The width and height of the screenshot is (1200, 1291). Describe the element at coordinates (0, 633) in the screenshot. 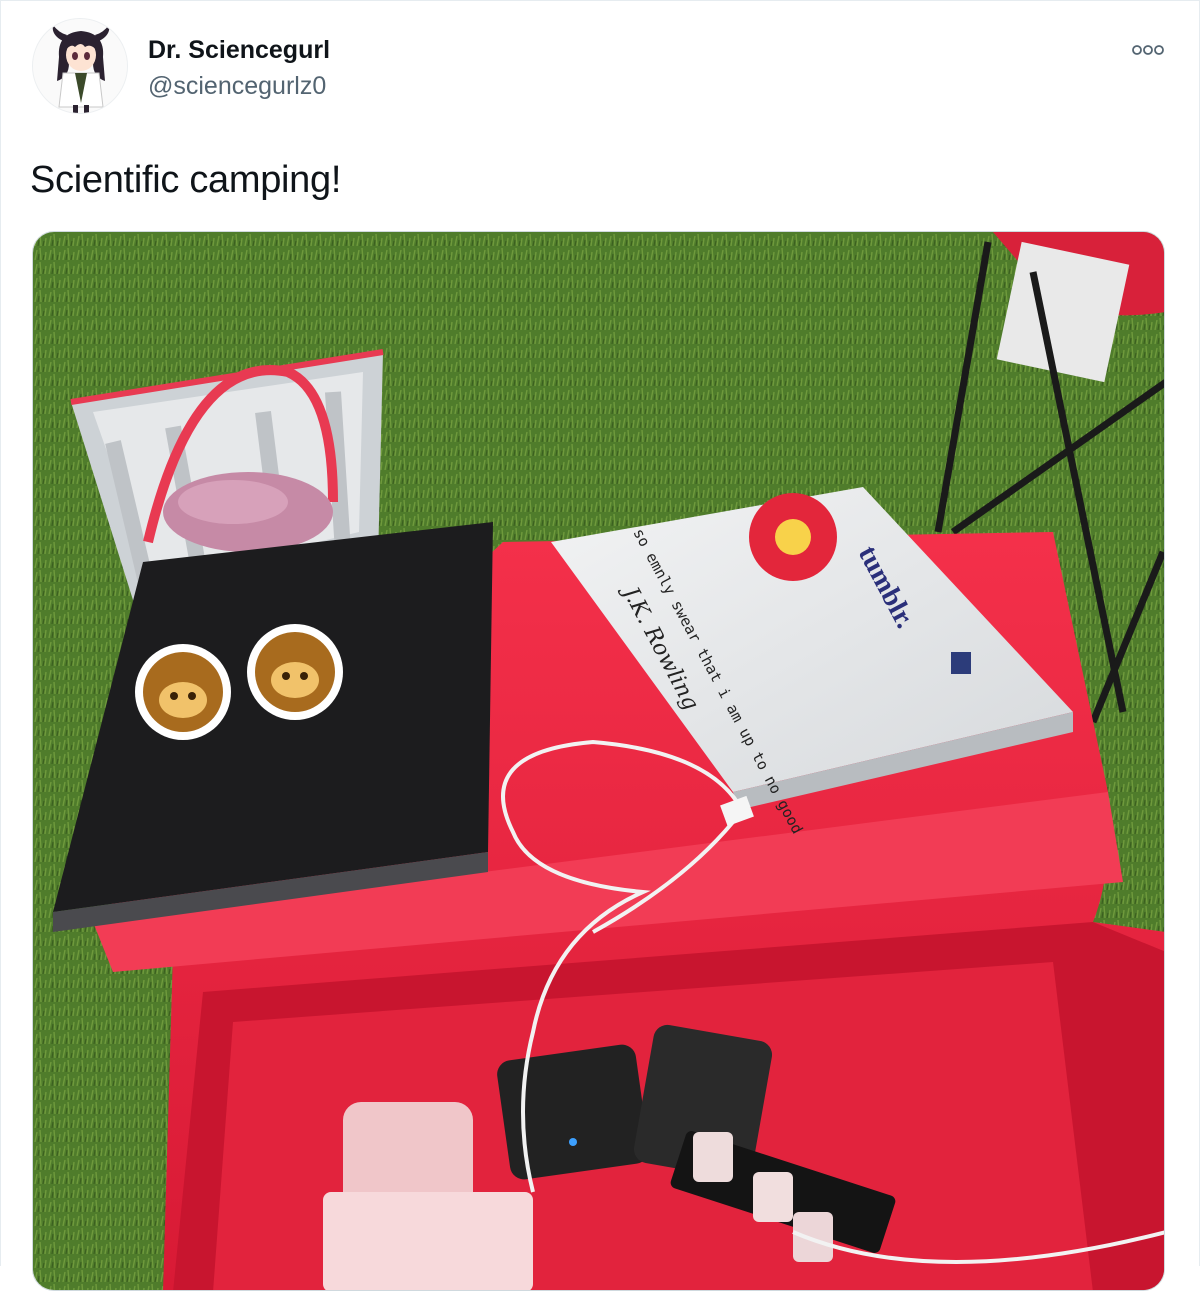

I see `left-divider` at that location.